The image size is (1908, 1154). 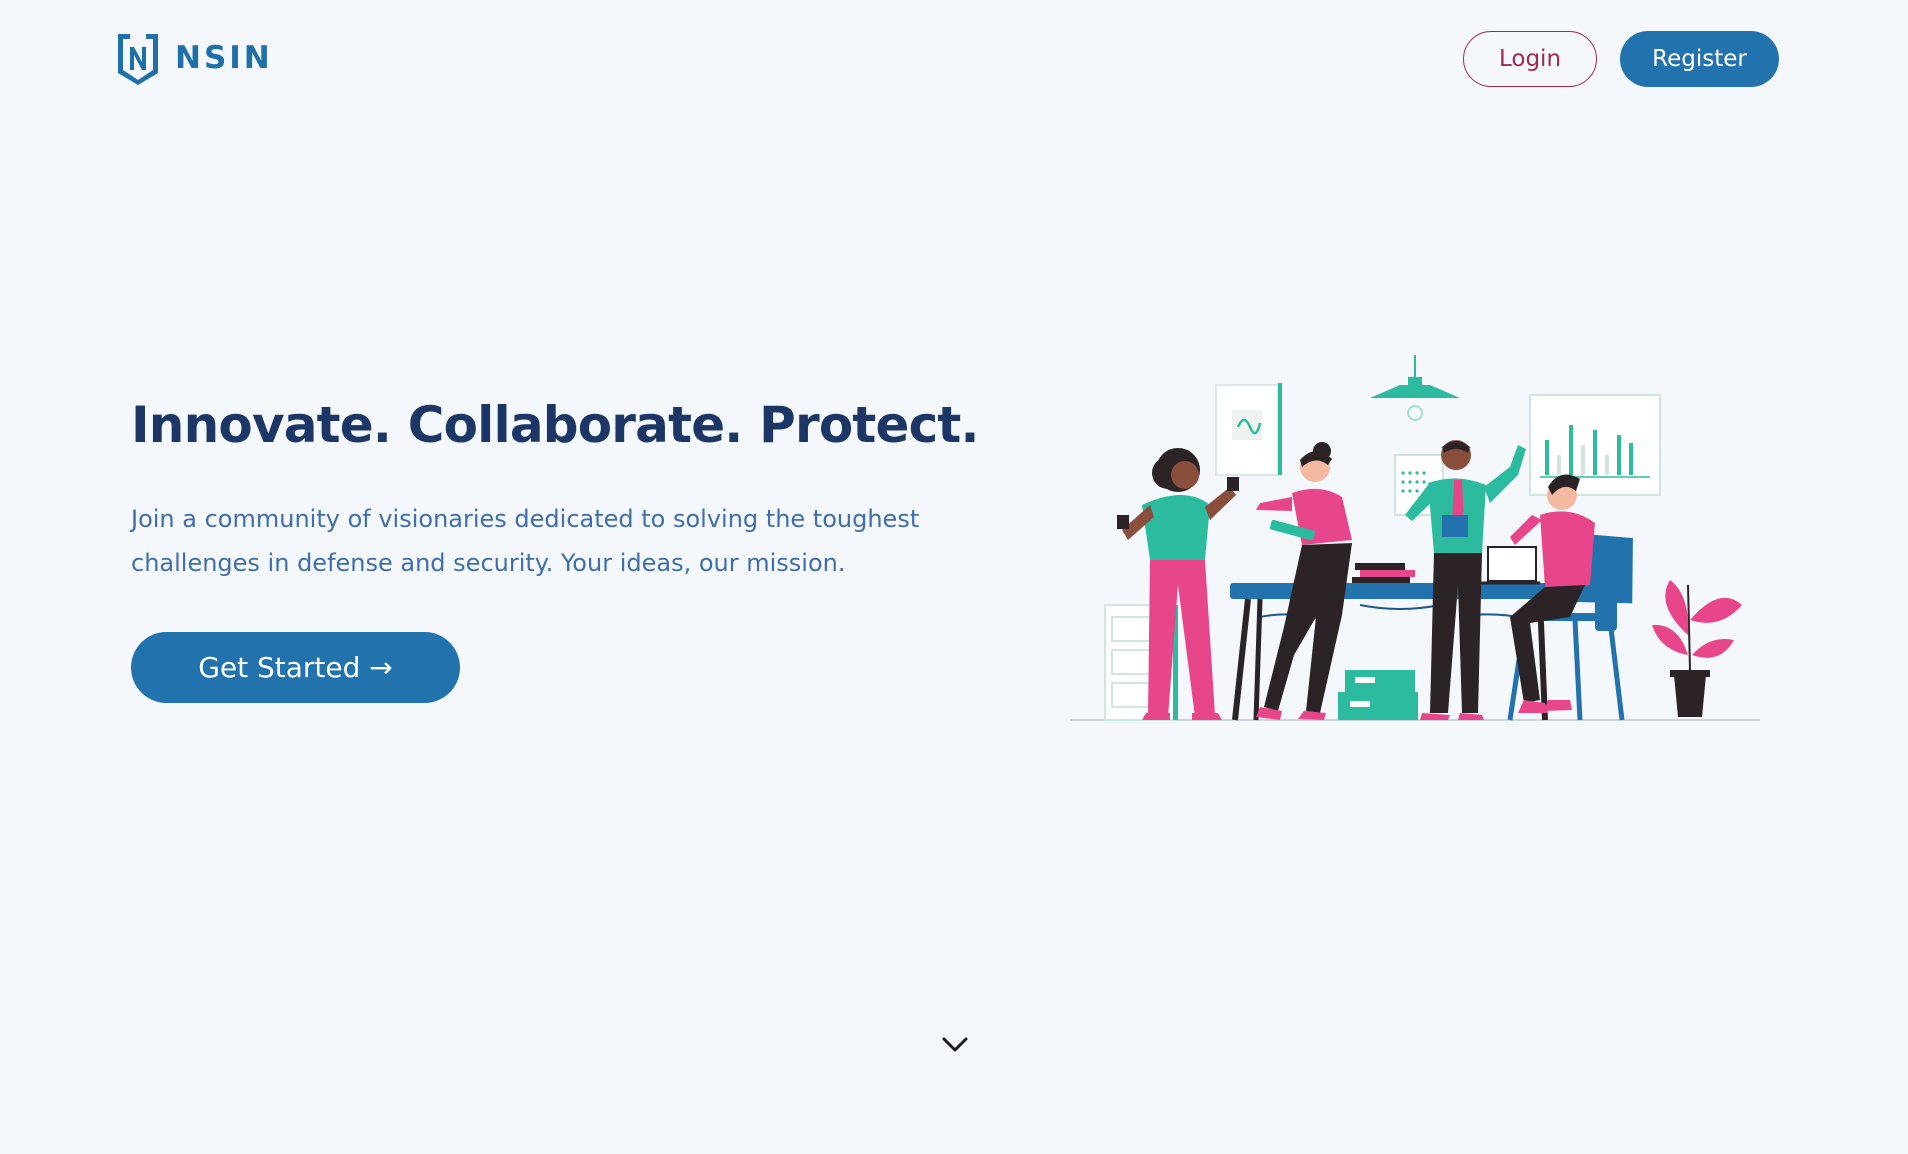 What do you see at coordinates (1415, 538) in the screenshot?
I see `team-collaboration-illustration` at bounding box center [1415, 538].